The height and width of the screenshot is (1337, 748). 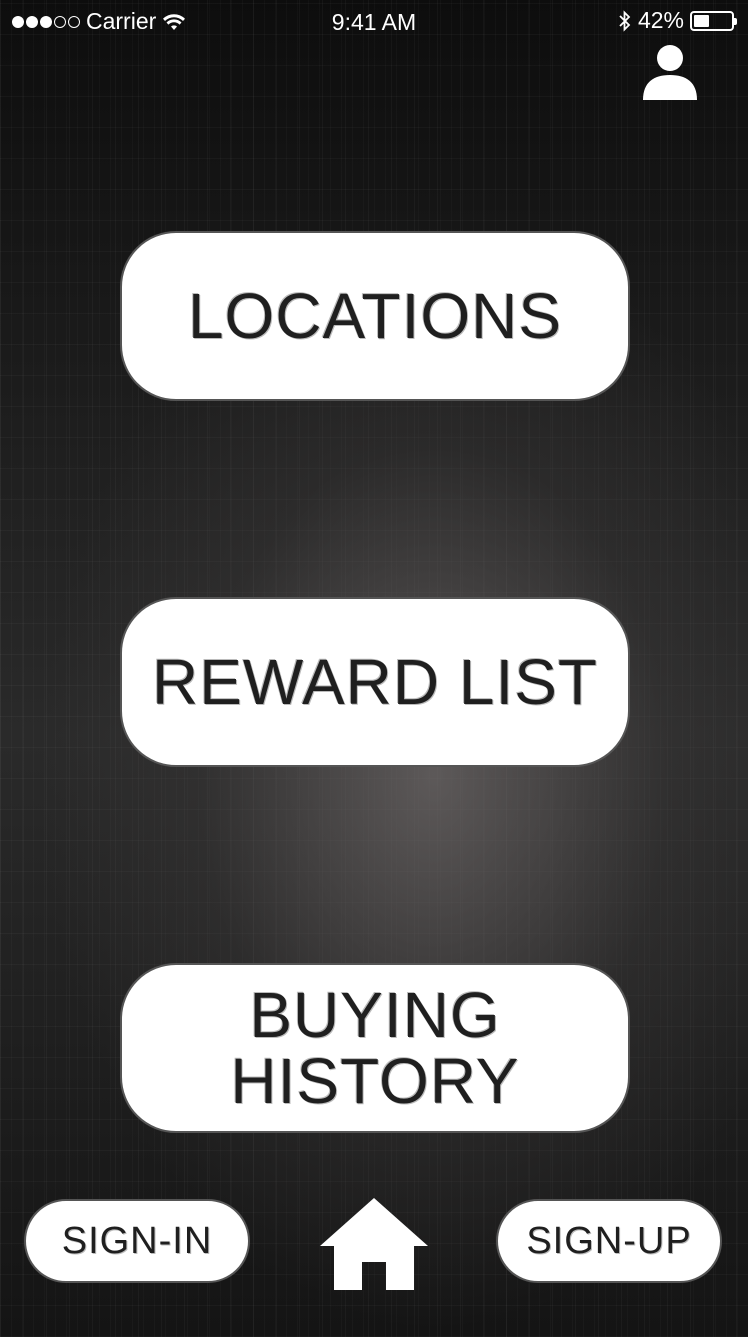 I want to click on sign-in-label: SIGN-IN, so click(x=137, y=1240).